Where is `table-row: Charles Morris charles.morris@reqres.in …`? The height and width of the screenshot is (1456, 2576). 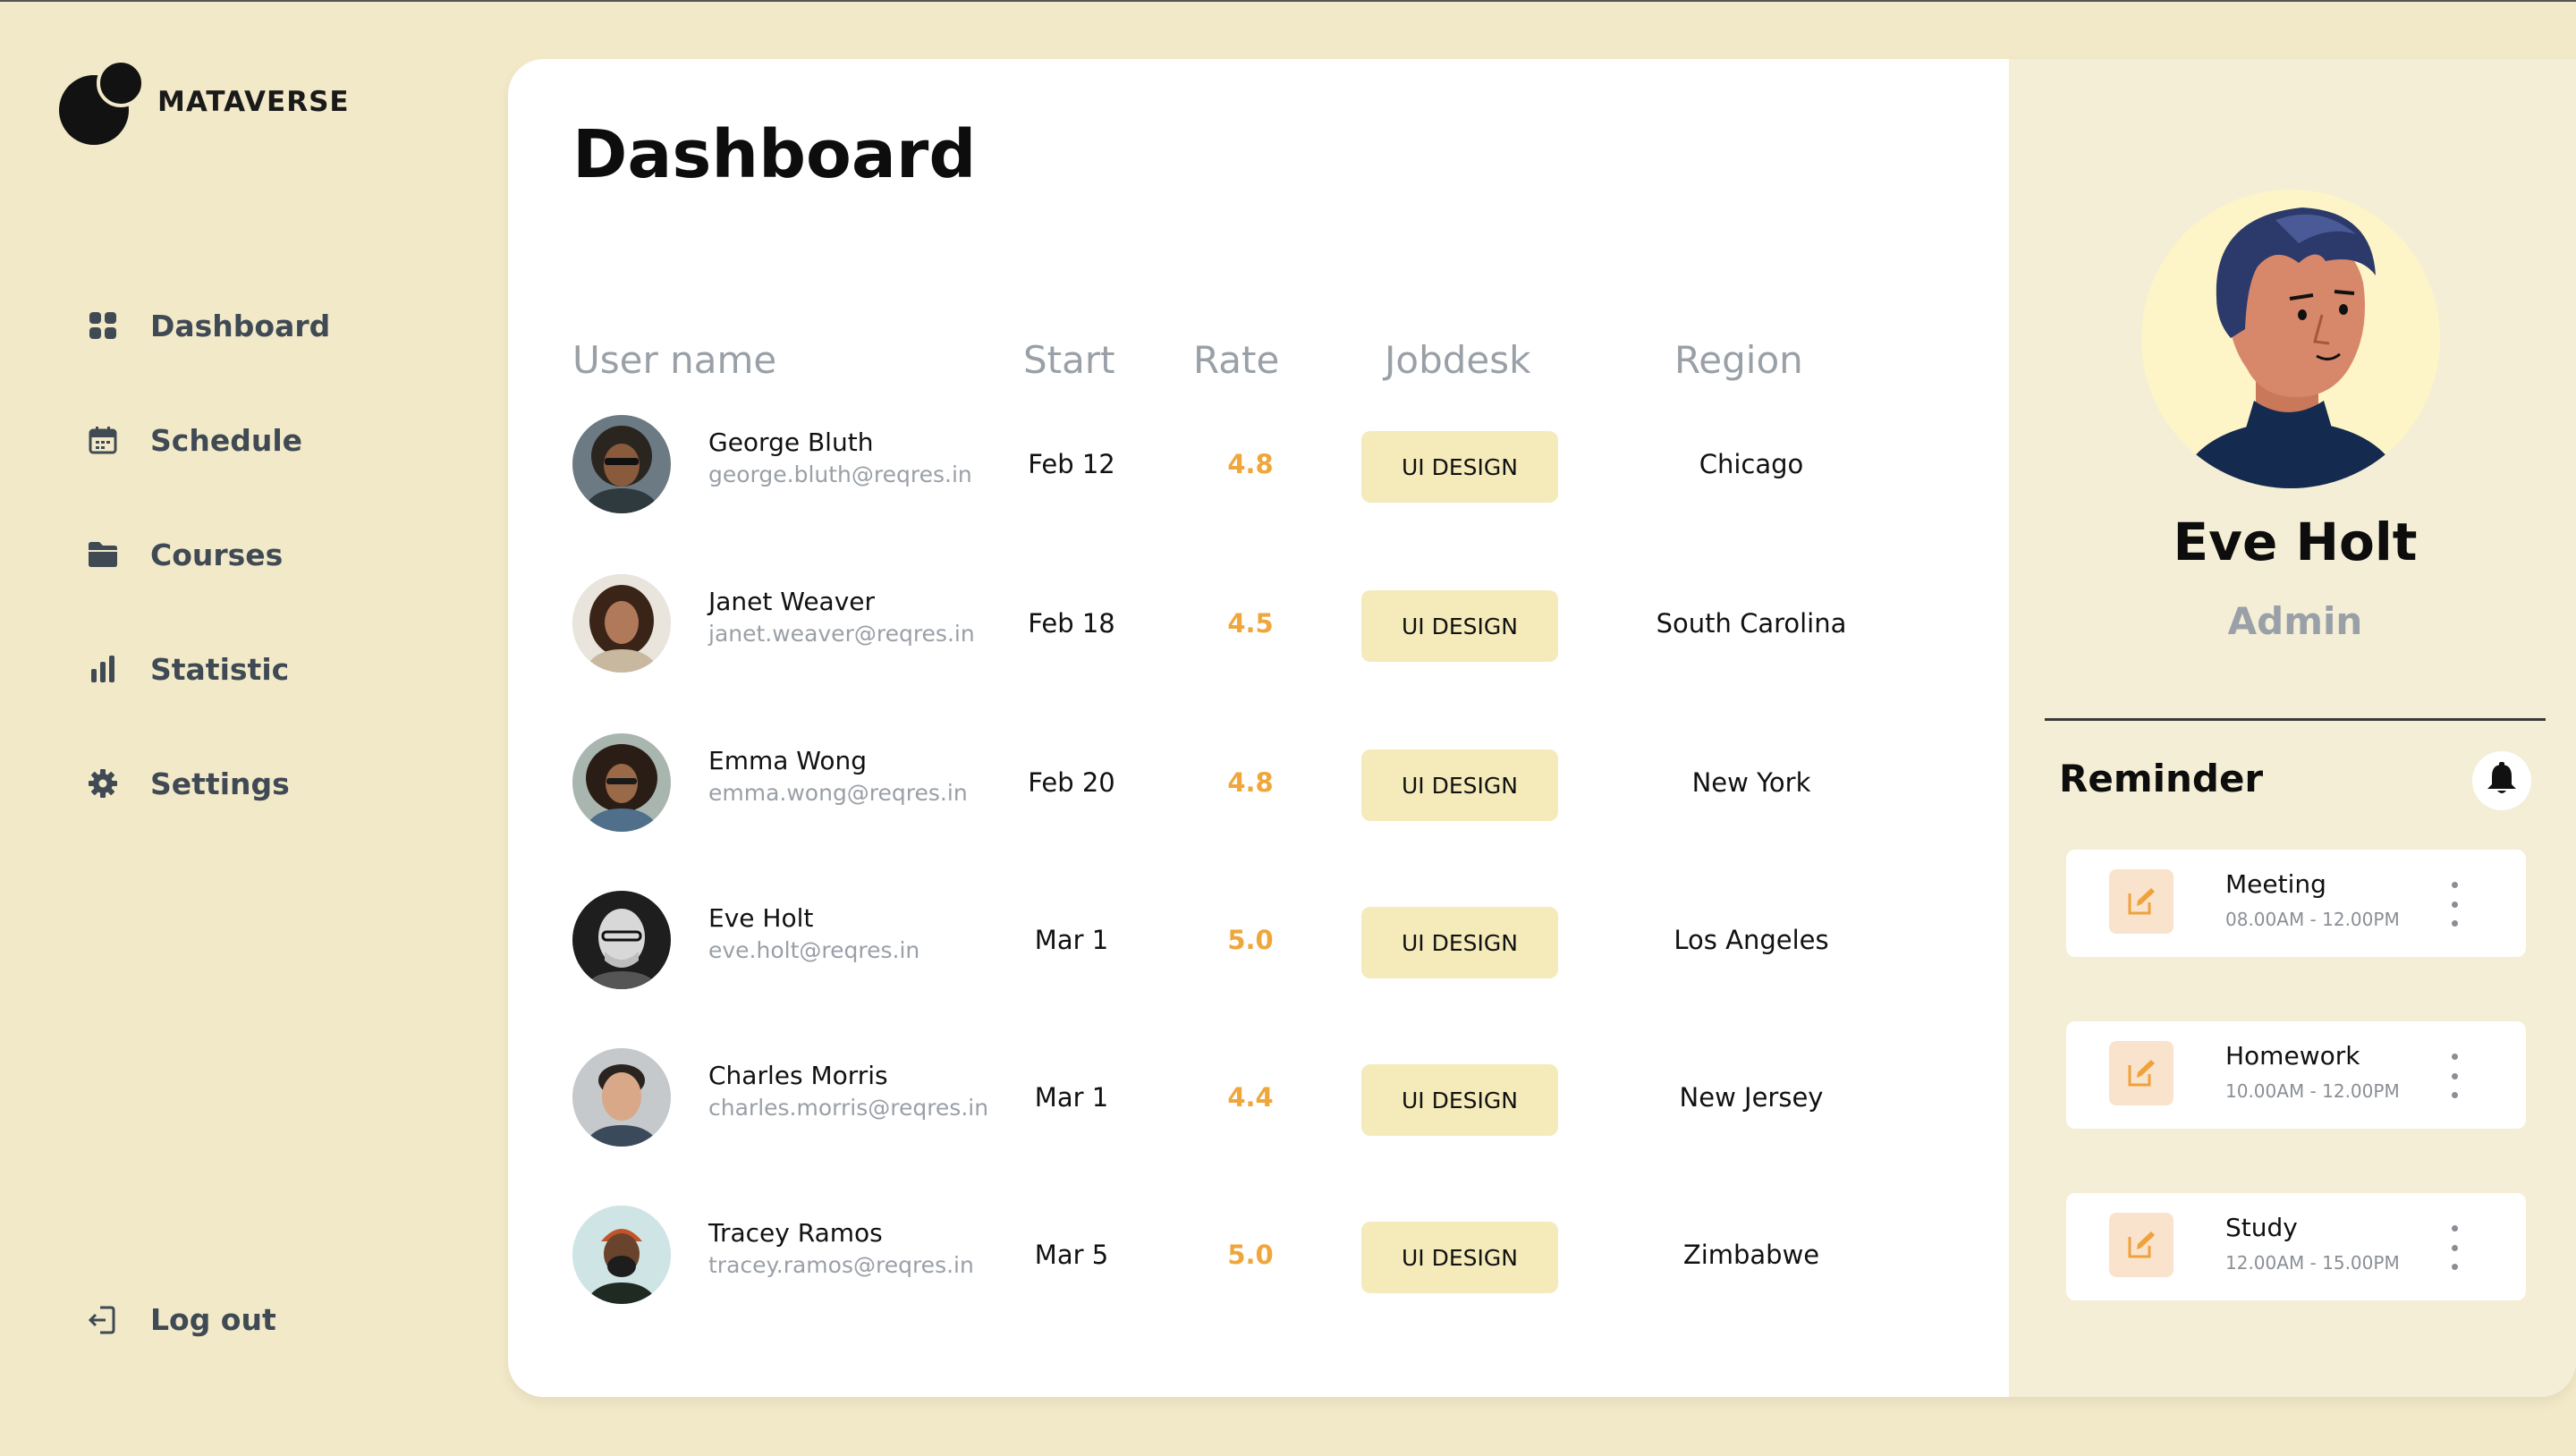
table-row: Charles Morris charles.morris@reqres.in … is located at coordinates (1258, 1127).